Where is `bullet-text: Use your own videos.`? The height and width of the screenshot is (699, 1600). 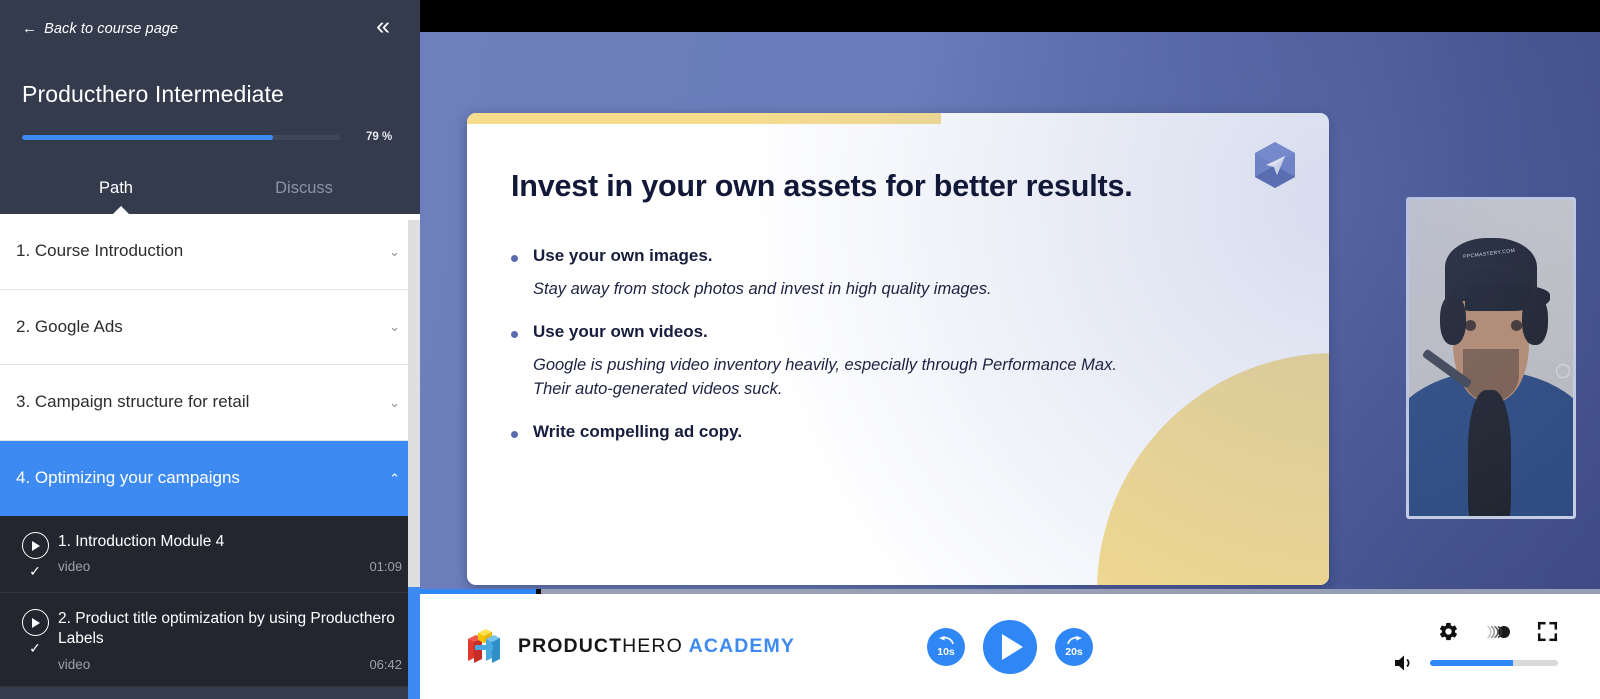 bullet-text: Use your own videos. is located at coordinates (620, 331).